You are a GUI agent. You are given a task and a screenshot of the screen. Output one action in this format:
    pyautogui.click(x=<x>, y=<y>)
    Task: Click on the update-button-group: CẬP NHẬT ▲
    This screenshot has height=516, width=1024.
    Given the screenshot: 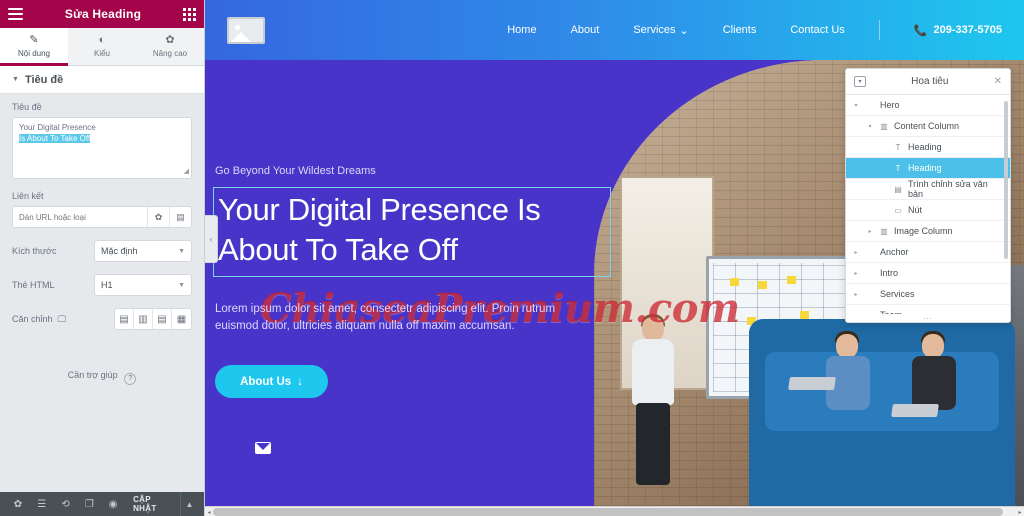 What is the action you would take?
    pyautogui.click(x=161, y=504)
    